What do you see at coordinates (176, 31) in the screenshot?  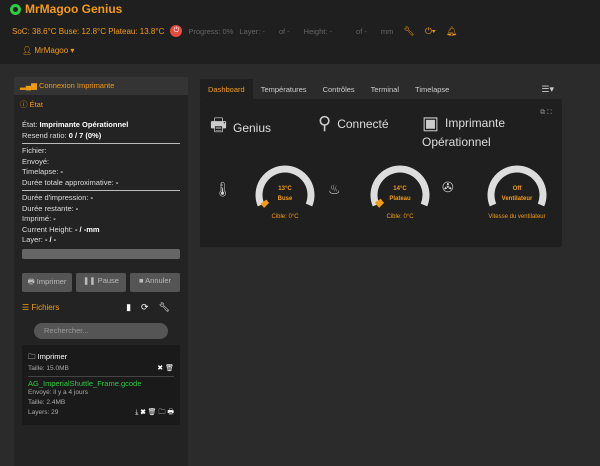 I see `emergency-stop-icon: ⏻` at bounding box center [176, 31].